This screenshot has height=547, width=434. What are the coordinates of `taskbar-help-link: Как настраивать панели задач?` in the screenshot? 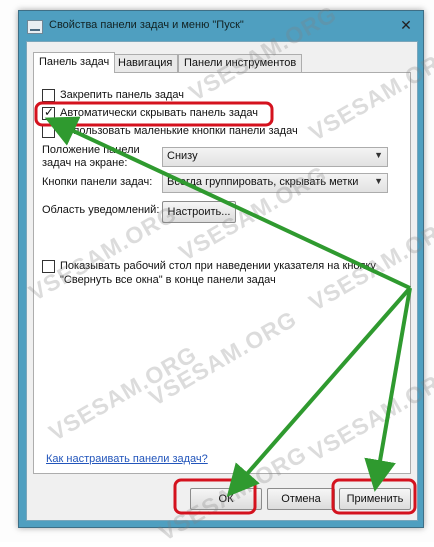 It's located at (127, 459).